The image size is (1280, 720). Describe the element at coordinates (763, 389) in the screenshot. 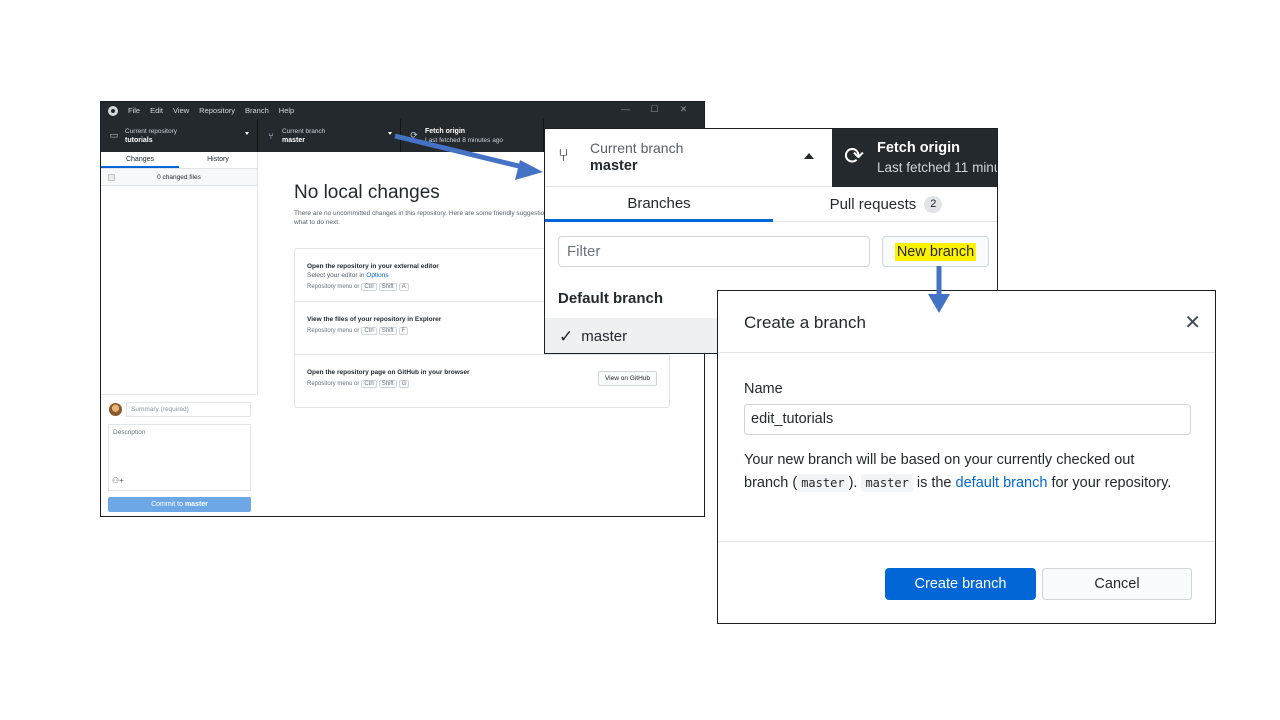

I see `name-label: Name` at that location.